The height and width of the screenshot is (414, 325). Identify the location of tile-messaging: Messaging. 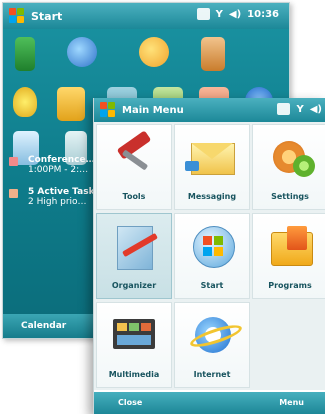
(212, 167).